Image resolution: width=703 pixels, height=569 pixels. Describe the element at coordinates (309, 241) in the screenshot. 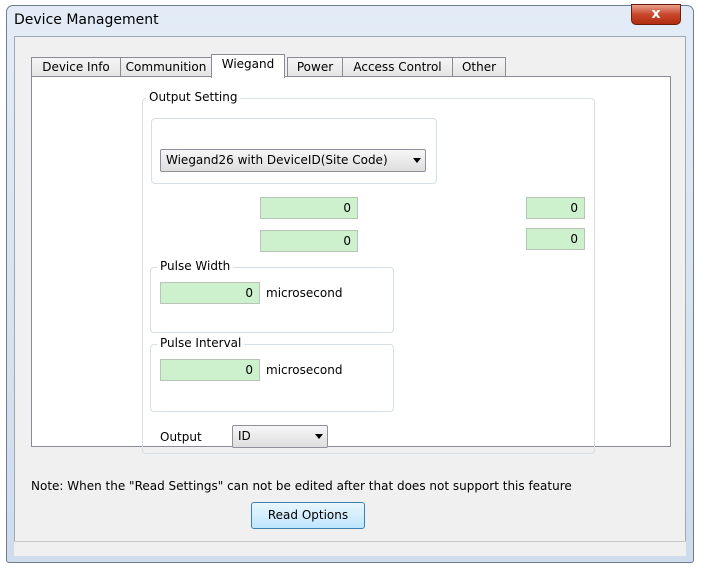

I see `card-field: 0` at that location.